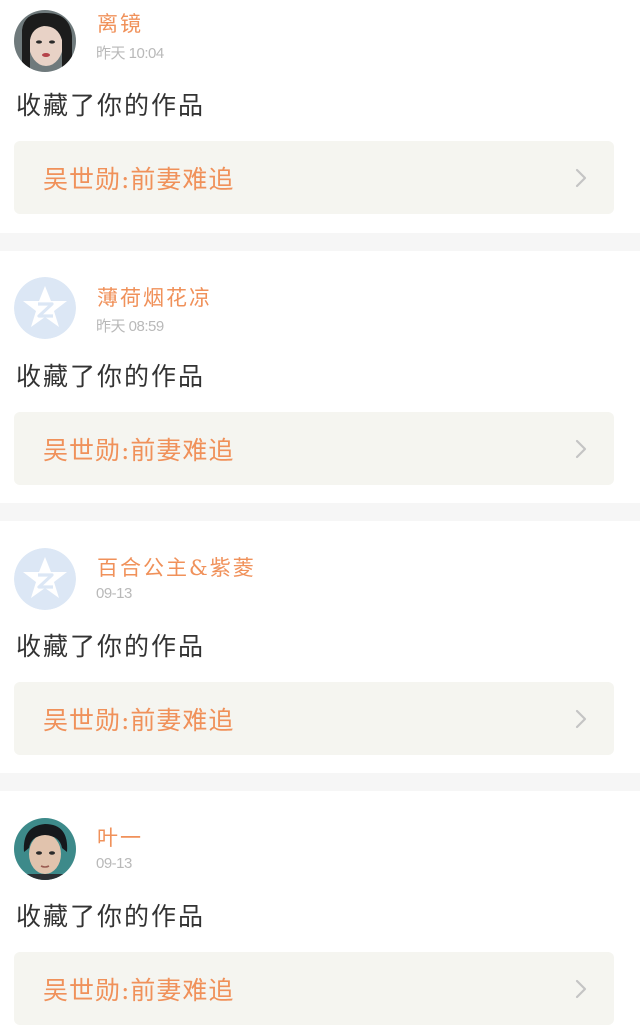 The height and width of the screenshot is (1025, 640). Describe the element at coordinates (120, 23) in the screenshot. I see `username: 离镜` at that location.